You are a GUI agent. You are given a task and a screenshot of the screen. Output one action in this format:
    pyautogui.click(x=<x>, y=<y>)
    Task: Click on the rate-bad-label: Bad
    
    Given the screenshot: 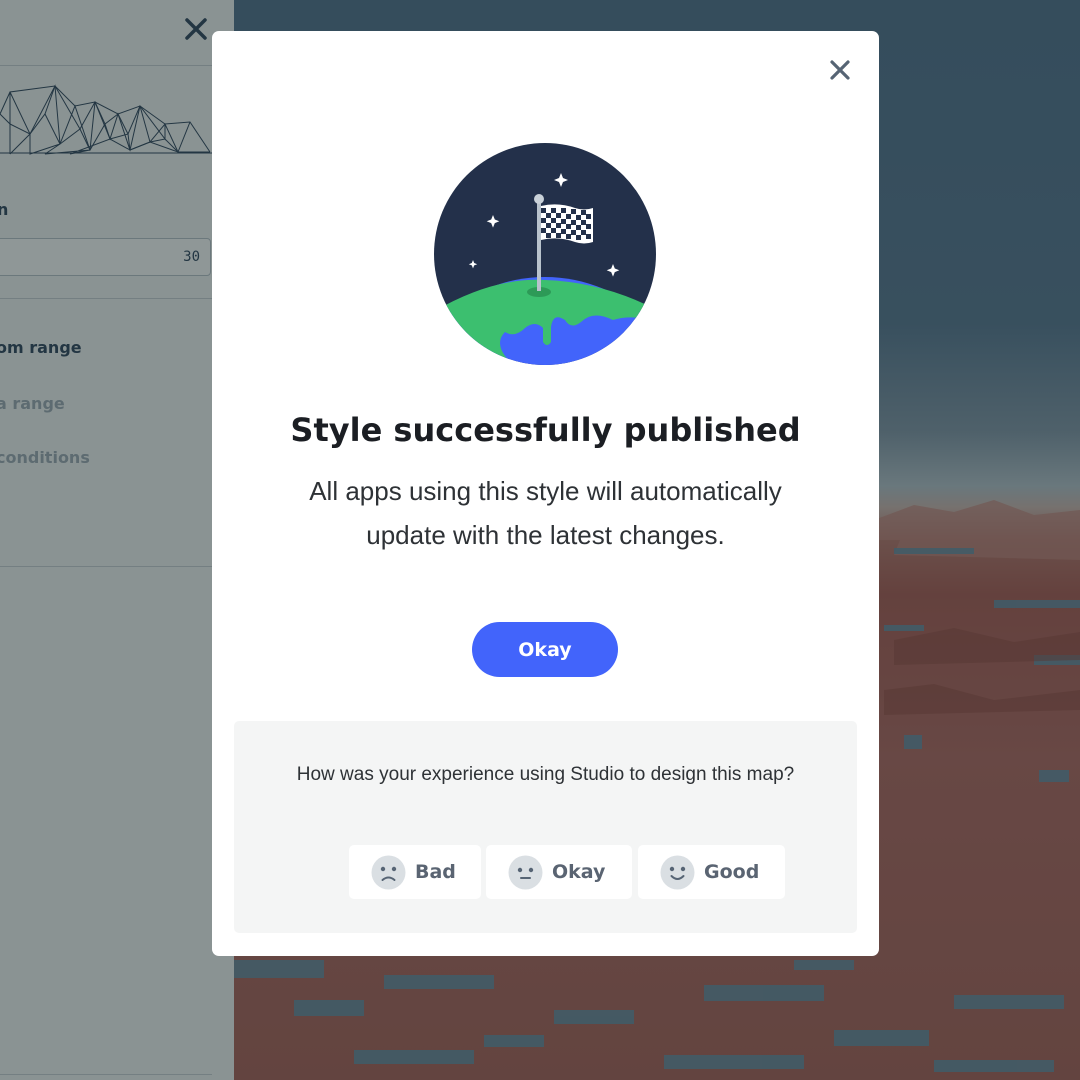 What is the action you would take?
    pyautogui.click(x=435, y=872)
    